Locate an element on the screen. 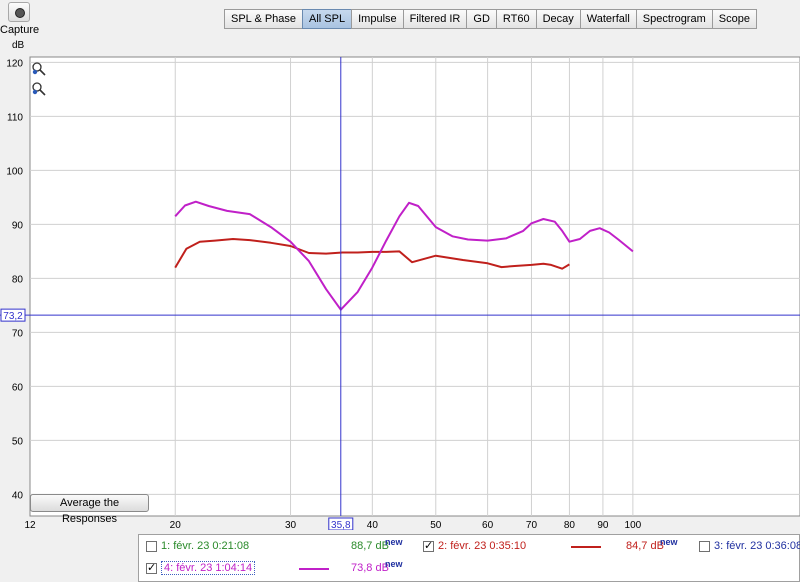 The height and width of the screenshot is (582, 800). y-tick-label: 120 is located at coordinates (14, 63).